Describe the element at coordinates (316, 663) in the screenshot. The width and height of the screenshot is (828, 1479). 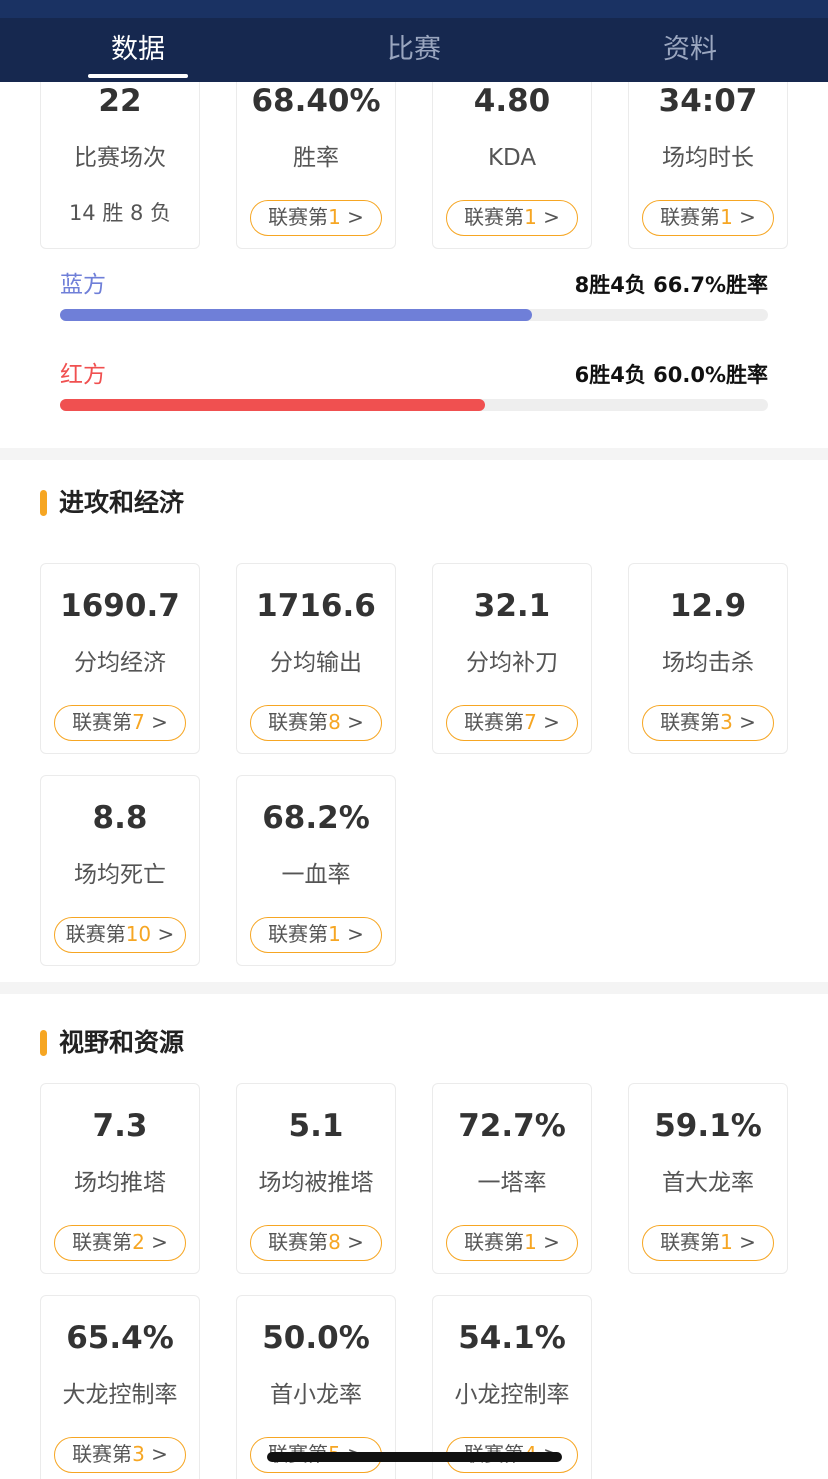
I see `stat-label: 分均输出` at that location.